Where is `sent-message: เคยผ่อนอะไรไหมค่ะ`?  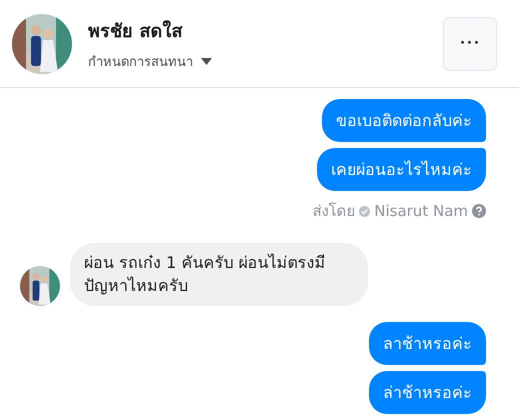 sent-message: เคยผ่อนอะไรไหมค่ะ is located at coordinates (401, 170).